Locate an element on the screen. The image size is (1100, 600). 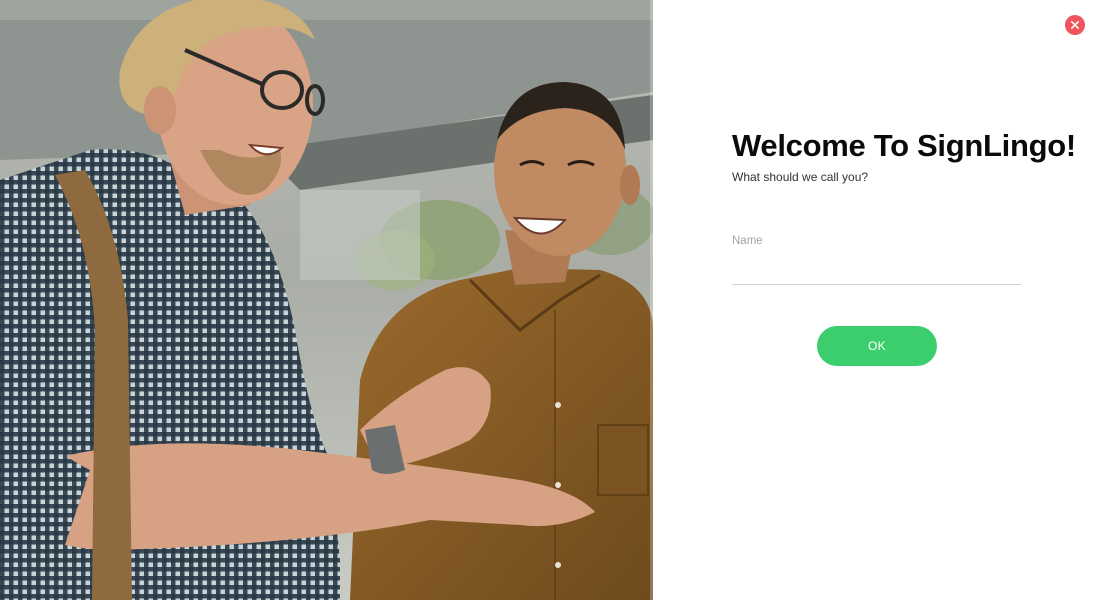
ok-button: OK is located at coordinates (877, 346).